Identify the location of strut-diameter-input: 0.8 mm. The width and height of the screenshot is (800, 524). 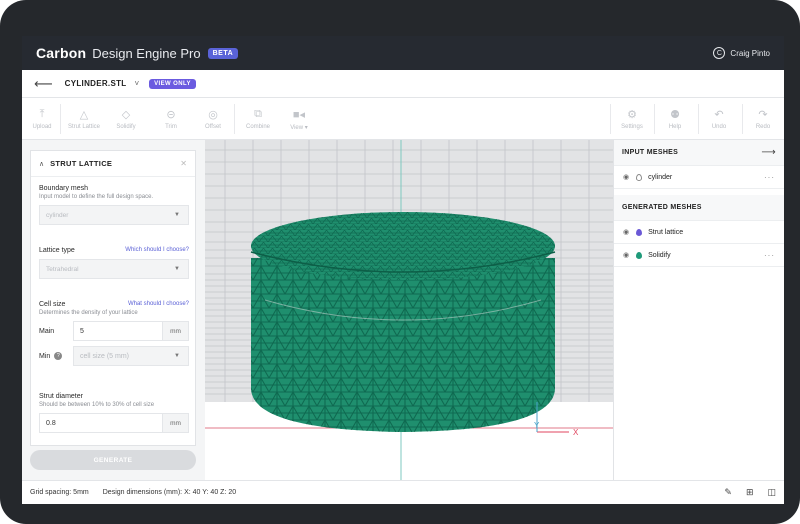
(114, 423).